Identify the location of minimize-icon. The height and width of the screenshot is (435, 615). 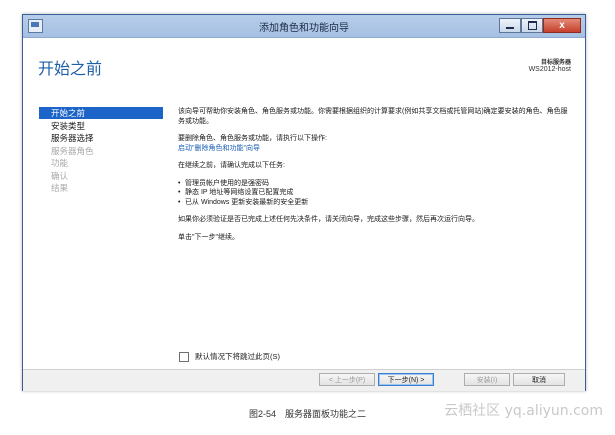
(510, 27).